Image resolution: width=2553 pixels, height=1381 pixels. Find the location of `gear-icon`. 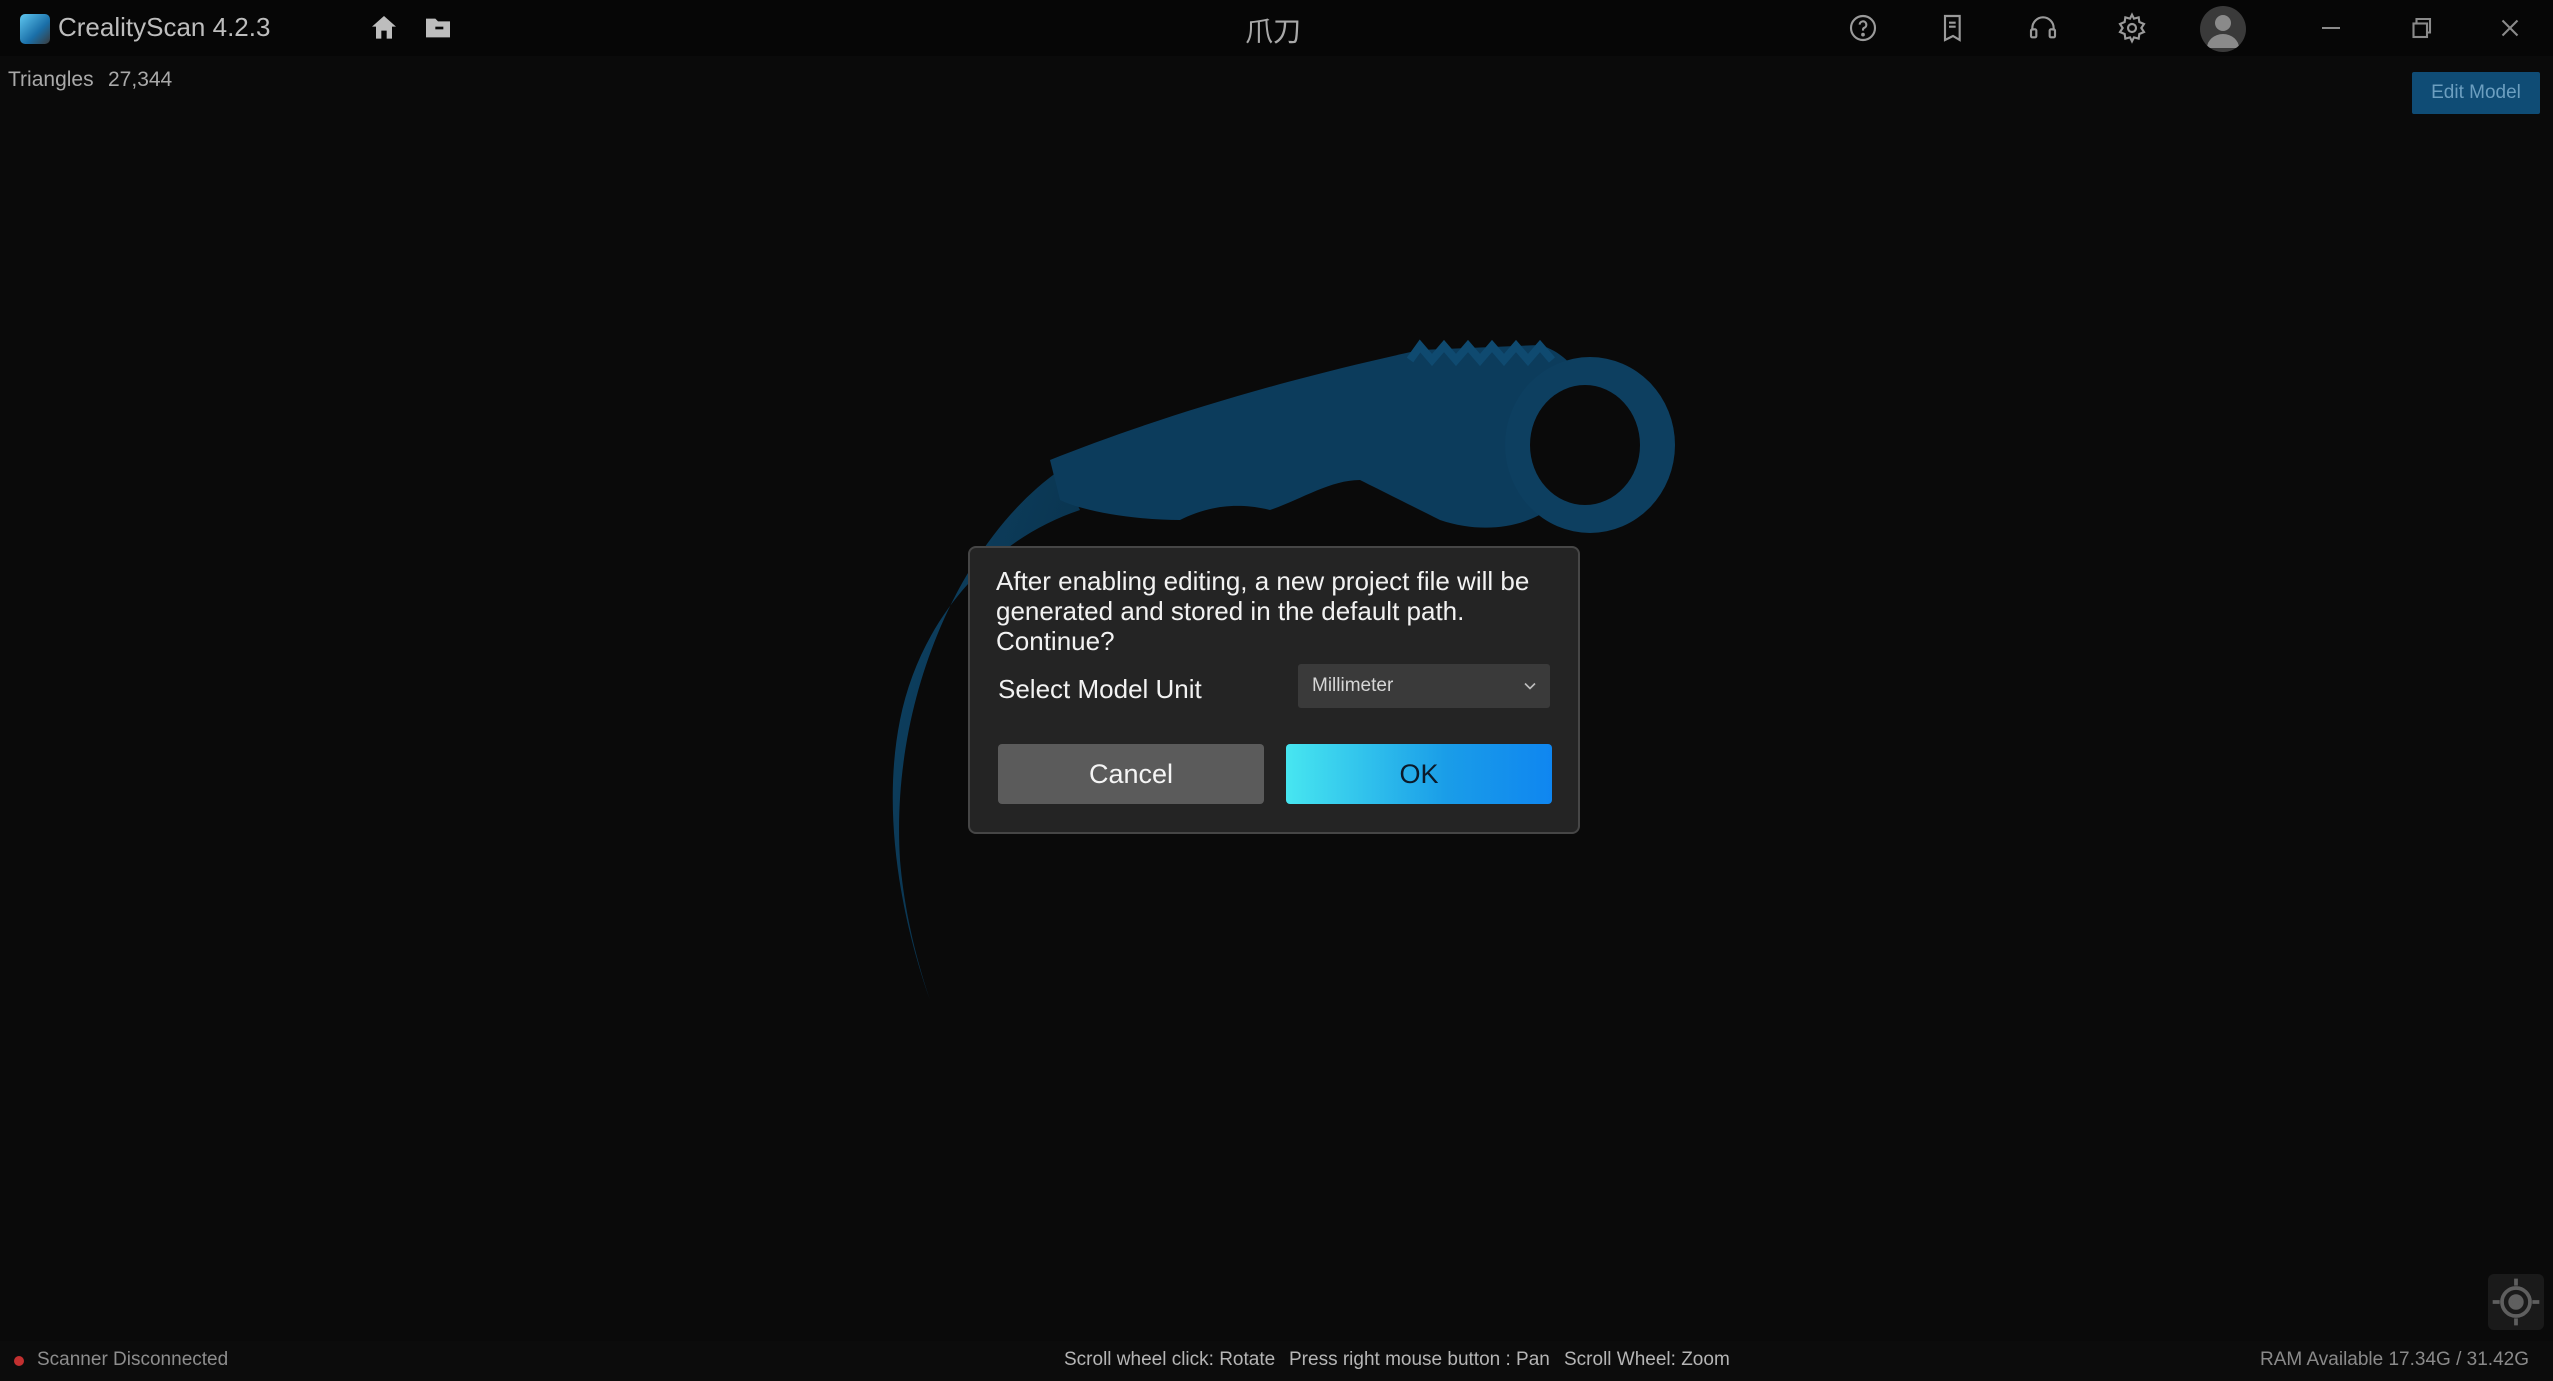

gear-icon is located at coordinates (2132, 28).